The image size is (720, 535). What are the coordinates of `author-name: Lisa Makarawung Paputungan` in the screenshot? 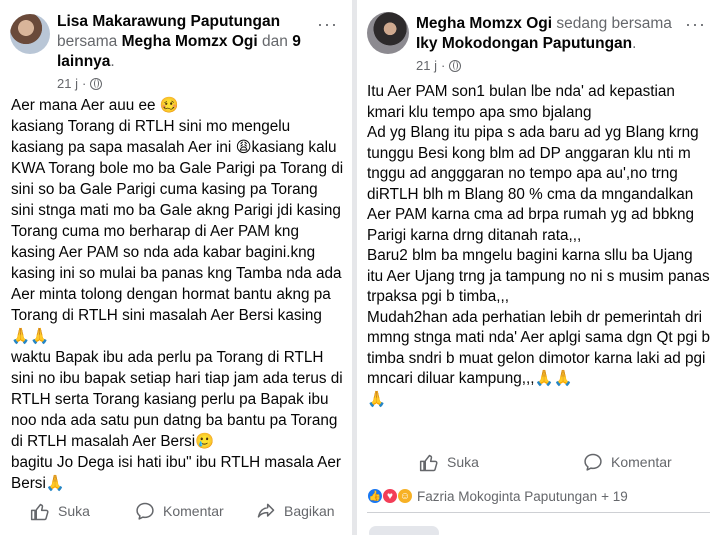 It's located at (168, 21).